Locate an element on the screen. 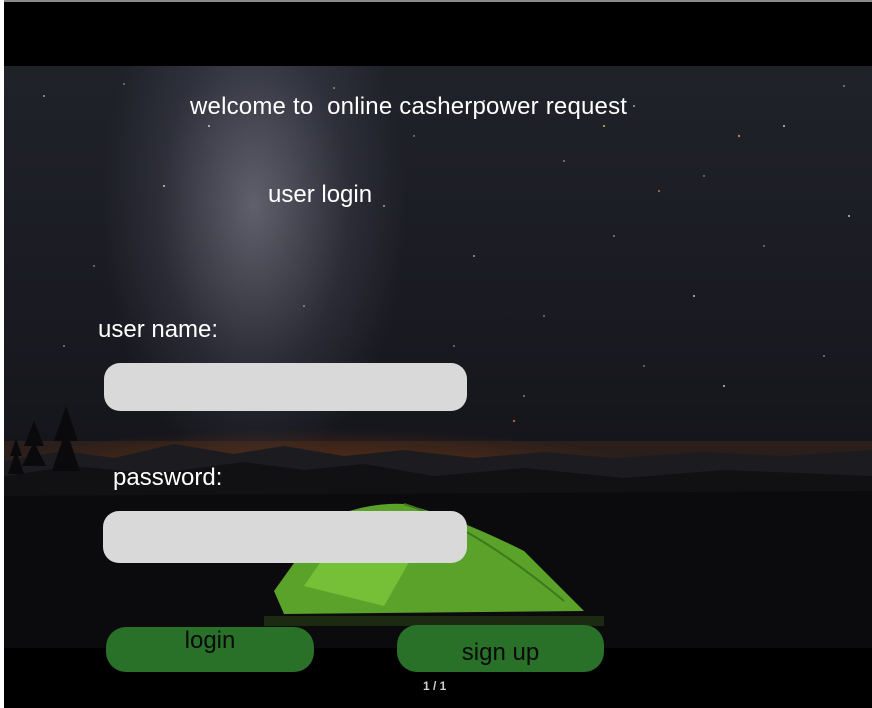 The width and height of the screenshot is (872, 708). sign-up-button-label: sign up is located at coordinates (500, 652).